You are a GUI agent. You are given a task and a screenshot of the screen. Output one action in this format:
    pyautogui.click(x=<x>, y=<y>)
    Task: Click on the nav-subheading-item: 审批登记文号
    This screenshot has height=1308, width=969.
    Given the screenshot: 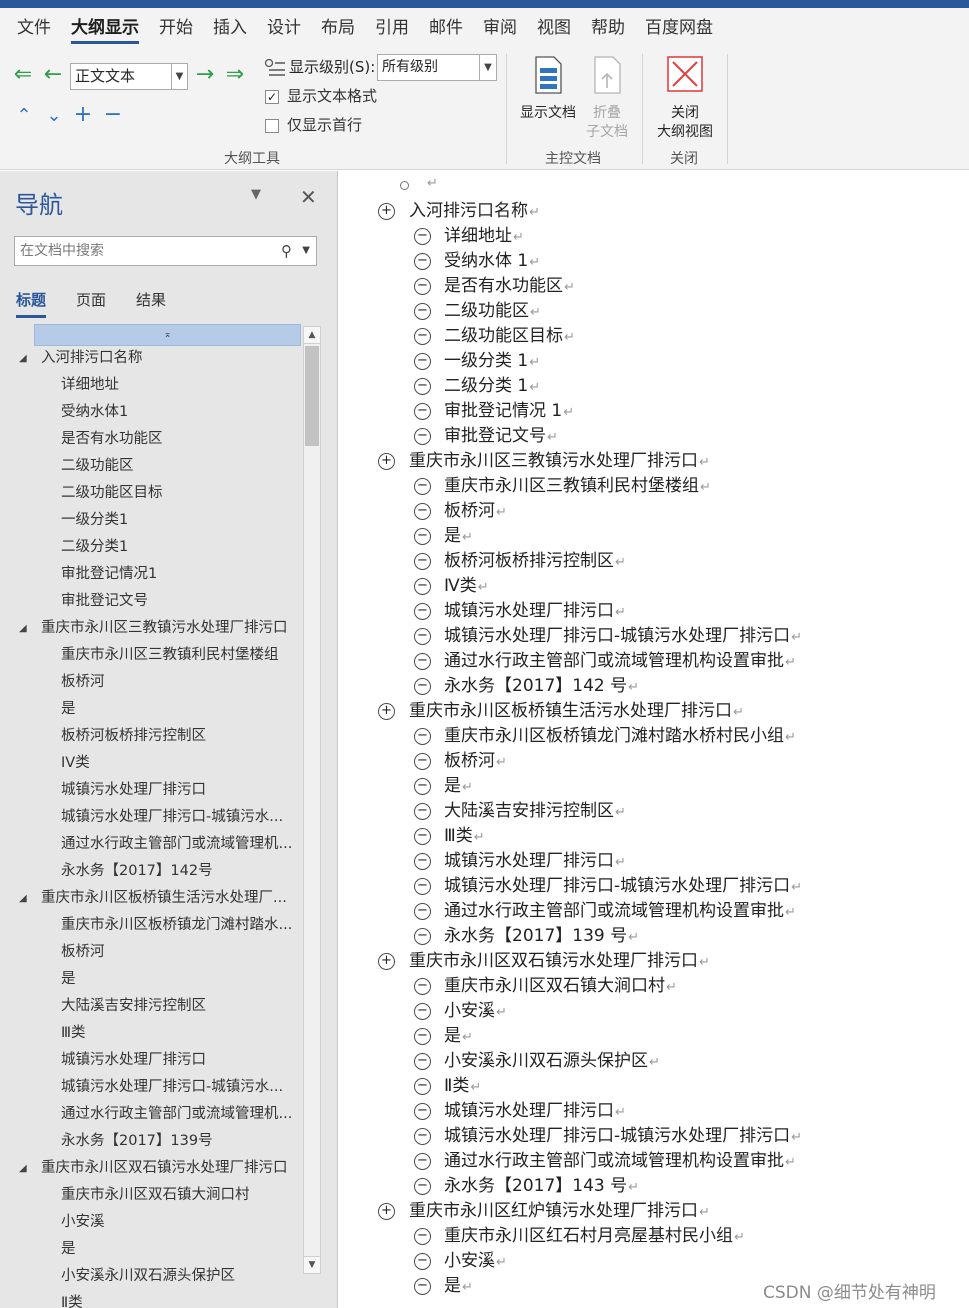 What is the action you would take?
    pyautogui.click(x=151, y=601)
    